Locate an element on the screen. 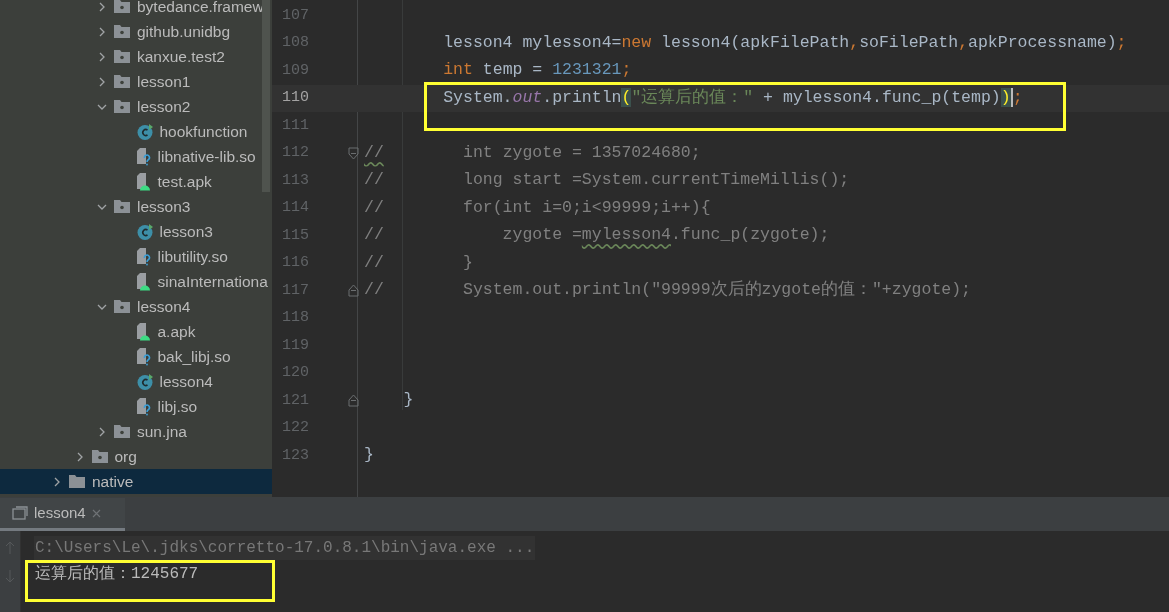 The image size is (1169, 612). line-number: 119 is located at coordinates (296, 345).